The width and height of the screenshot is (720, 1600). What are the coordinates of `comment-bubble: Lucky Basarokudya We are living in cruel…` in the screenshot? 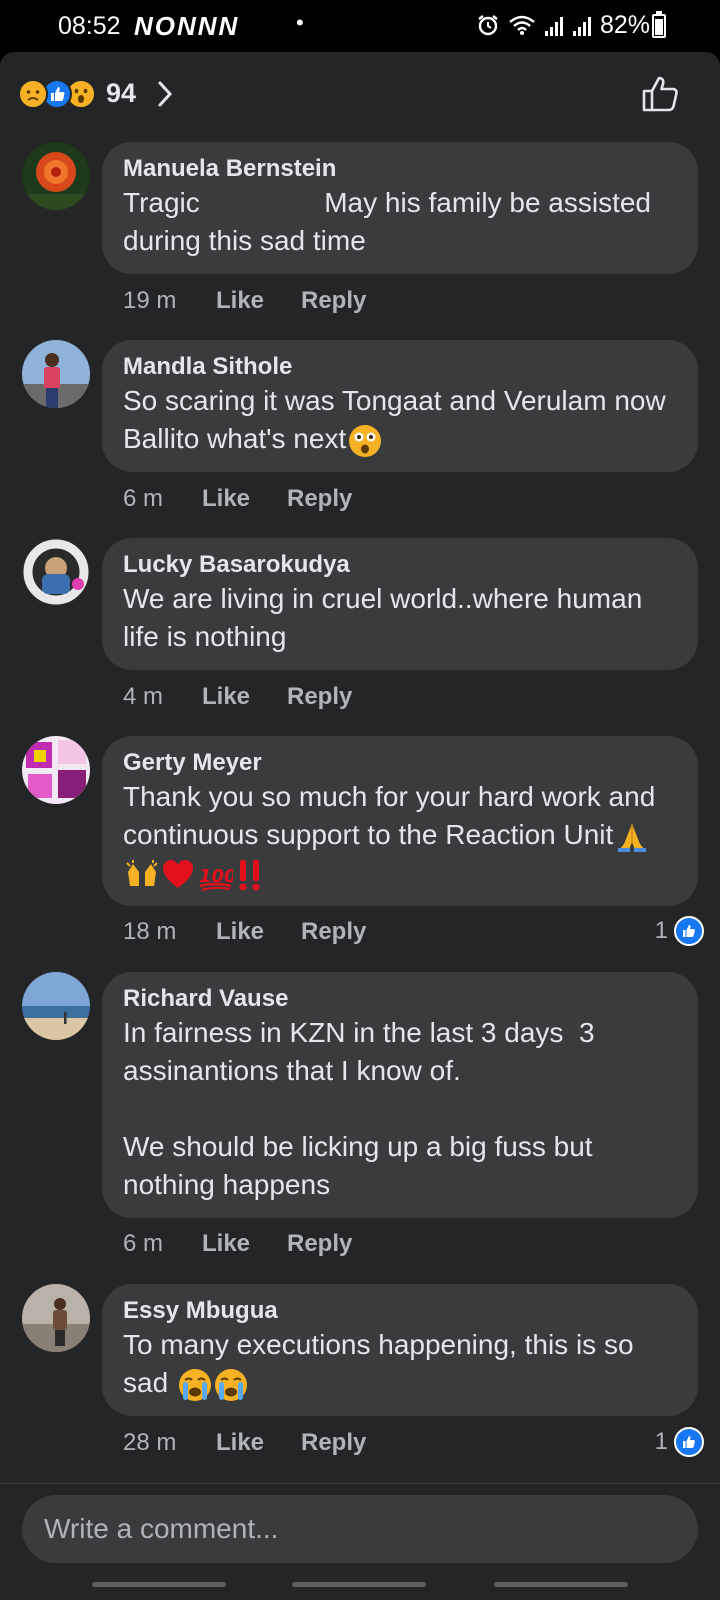 It's located at (400, 604).